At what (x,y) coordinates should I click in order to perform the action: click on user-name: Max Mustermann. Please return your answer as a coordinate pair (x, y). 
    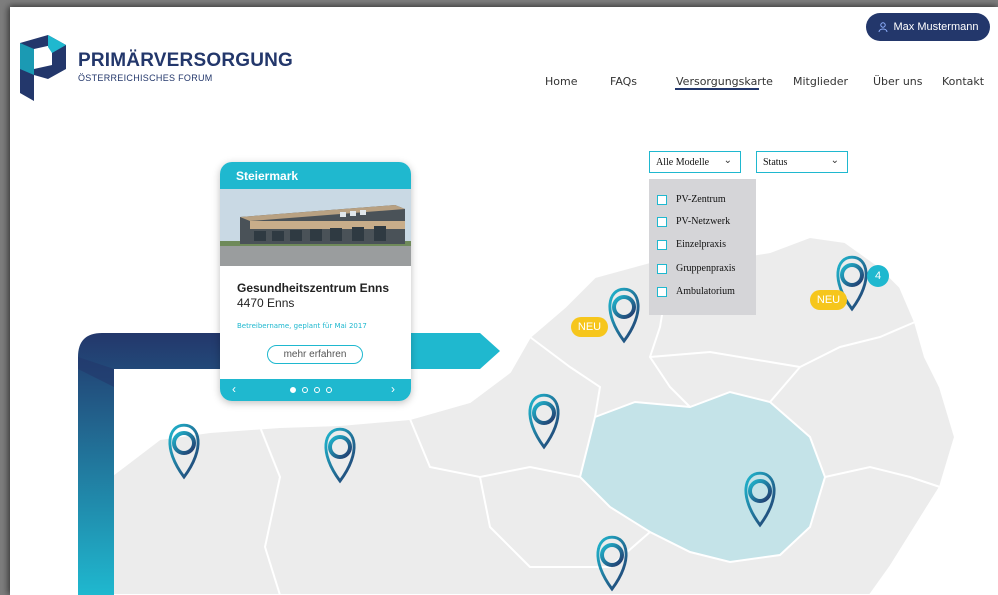
    Looking at the image, I should click on (936, 27).